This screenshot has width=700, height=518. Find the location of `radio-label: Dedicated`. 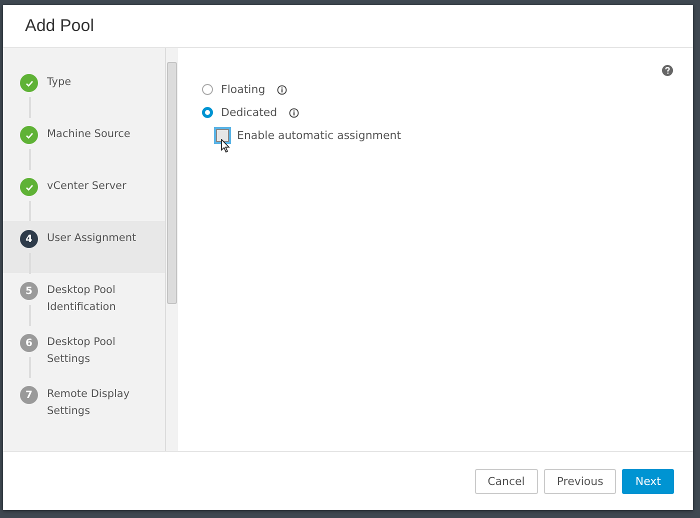

radio-label: Dedicated is located at coordinates (249, 112).